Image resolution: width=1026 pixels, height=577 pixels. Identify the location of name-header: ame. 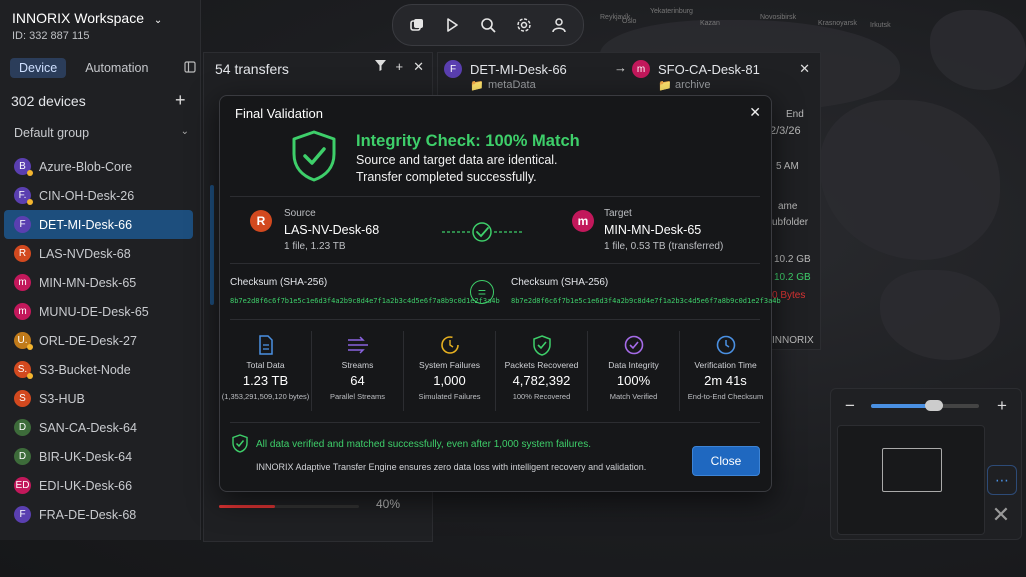
(788, 206).